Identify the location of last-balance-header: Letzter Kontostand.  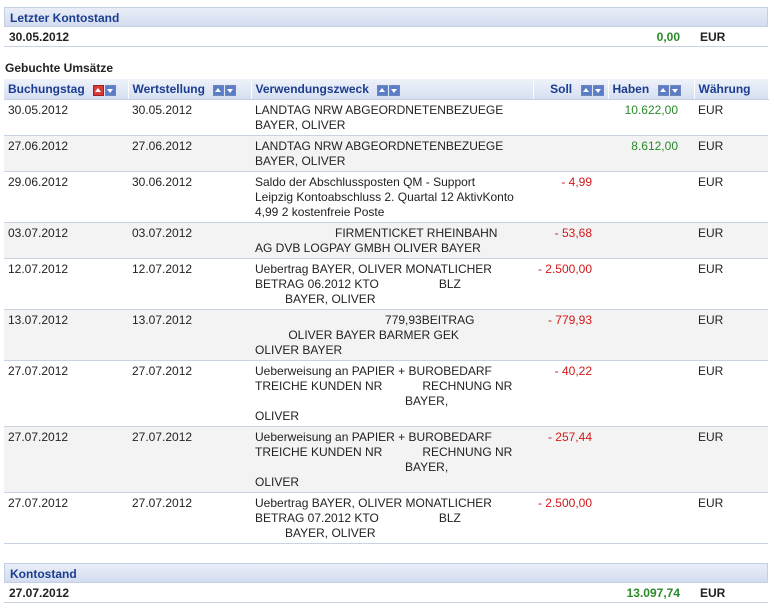
(386, 17).